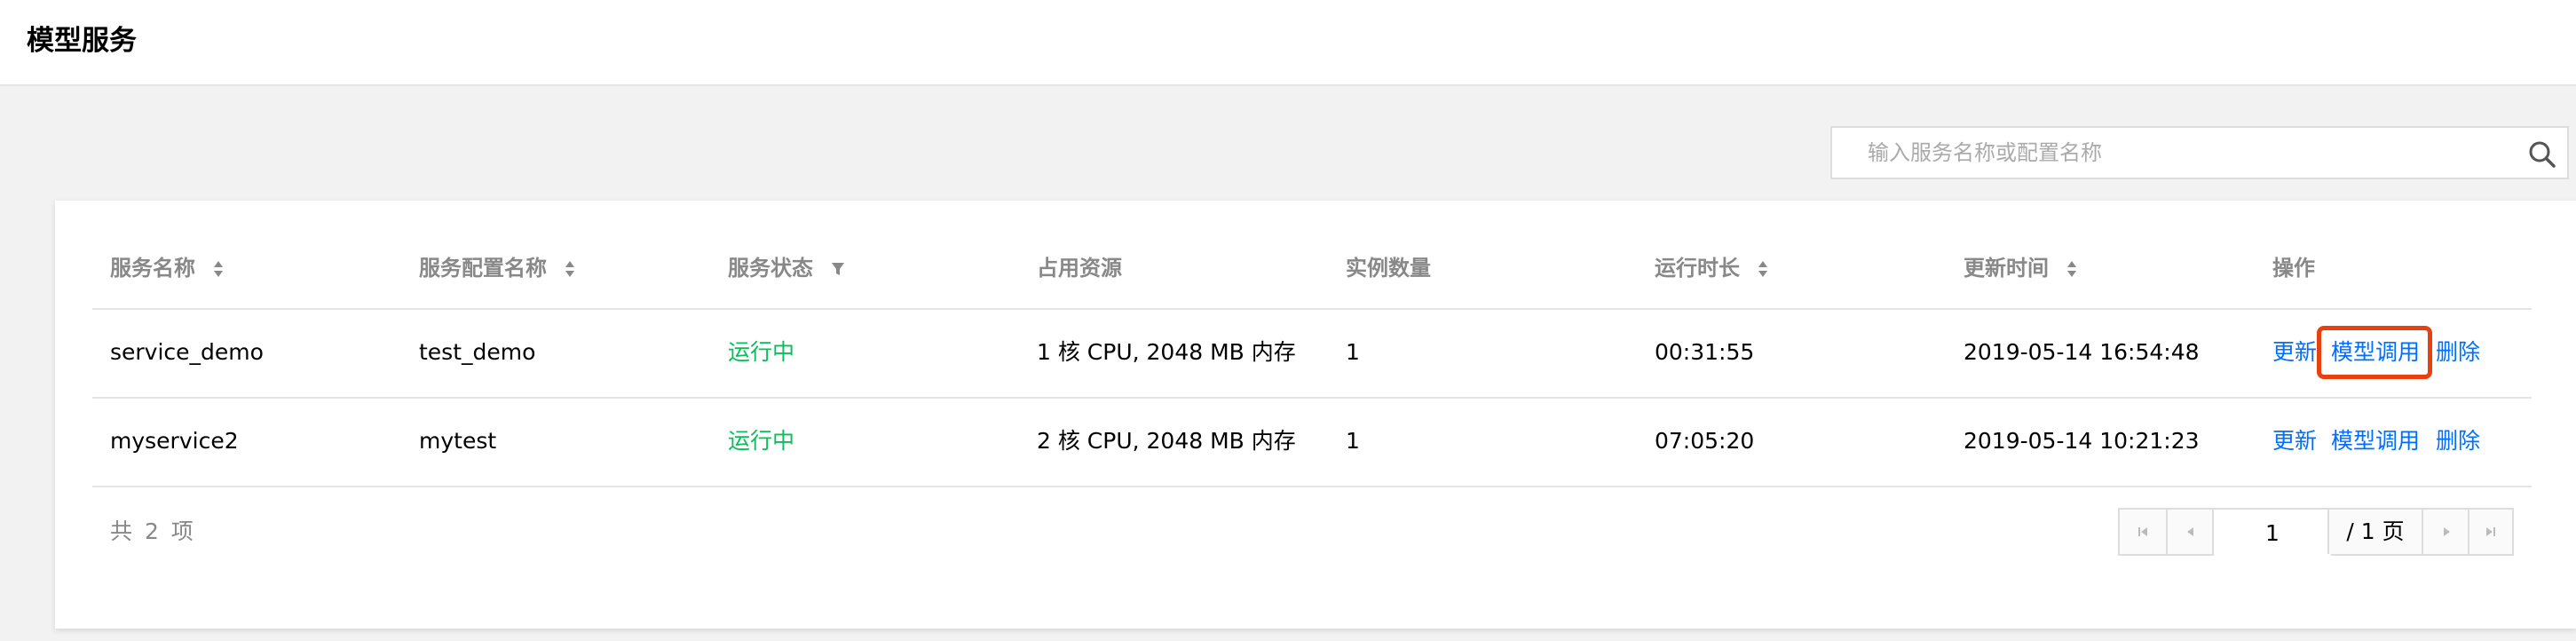 This screenshot has width=2576, height=641. Describe the element at coordinates (2188, 153) in the screenshot. I see `search-input` at that location.